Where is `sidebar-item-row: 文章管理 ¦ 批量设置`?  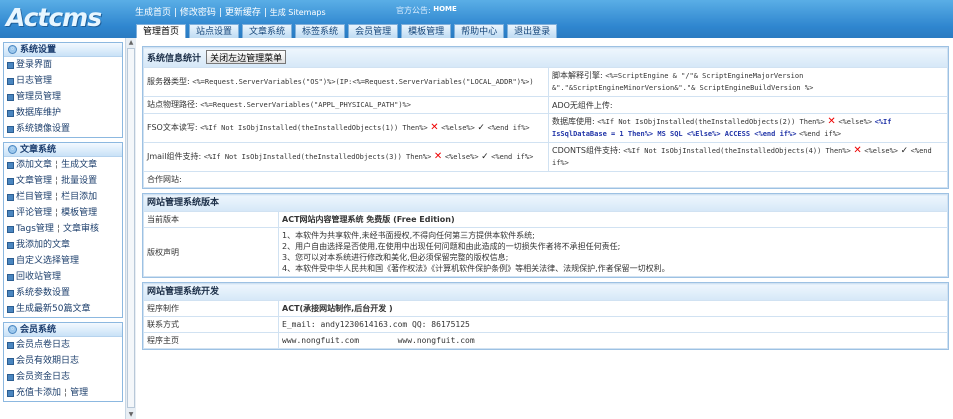
sidebar-item-row: 文章管理 ¦ 批量设置 is located at coordinates (63, 181).